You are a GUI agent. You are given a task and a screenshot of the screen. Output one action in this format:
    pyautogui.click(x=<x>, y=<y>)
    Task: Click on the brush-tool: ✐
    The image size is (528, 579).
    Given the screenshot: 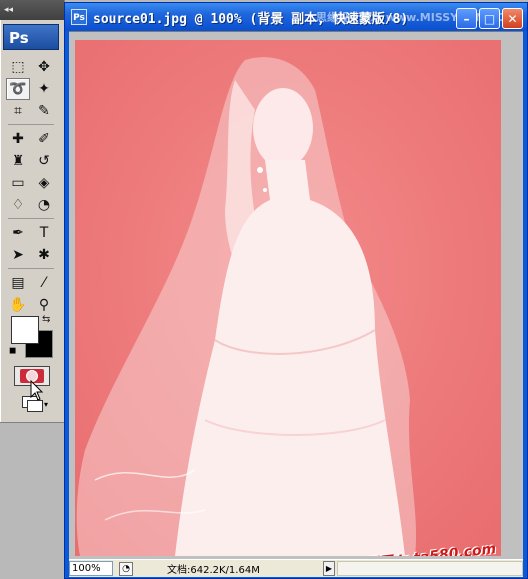 What is the action you would take?
    pyautogui.click(x=44, y=139)
    